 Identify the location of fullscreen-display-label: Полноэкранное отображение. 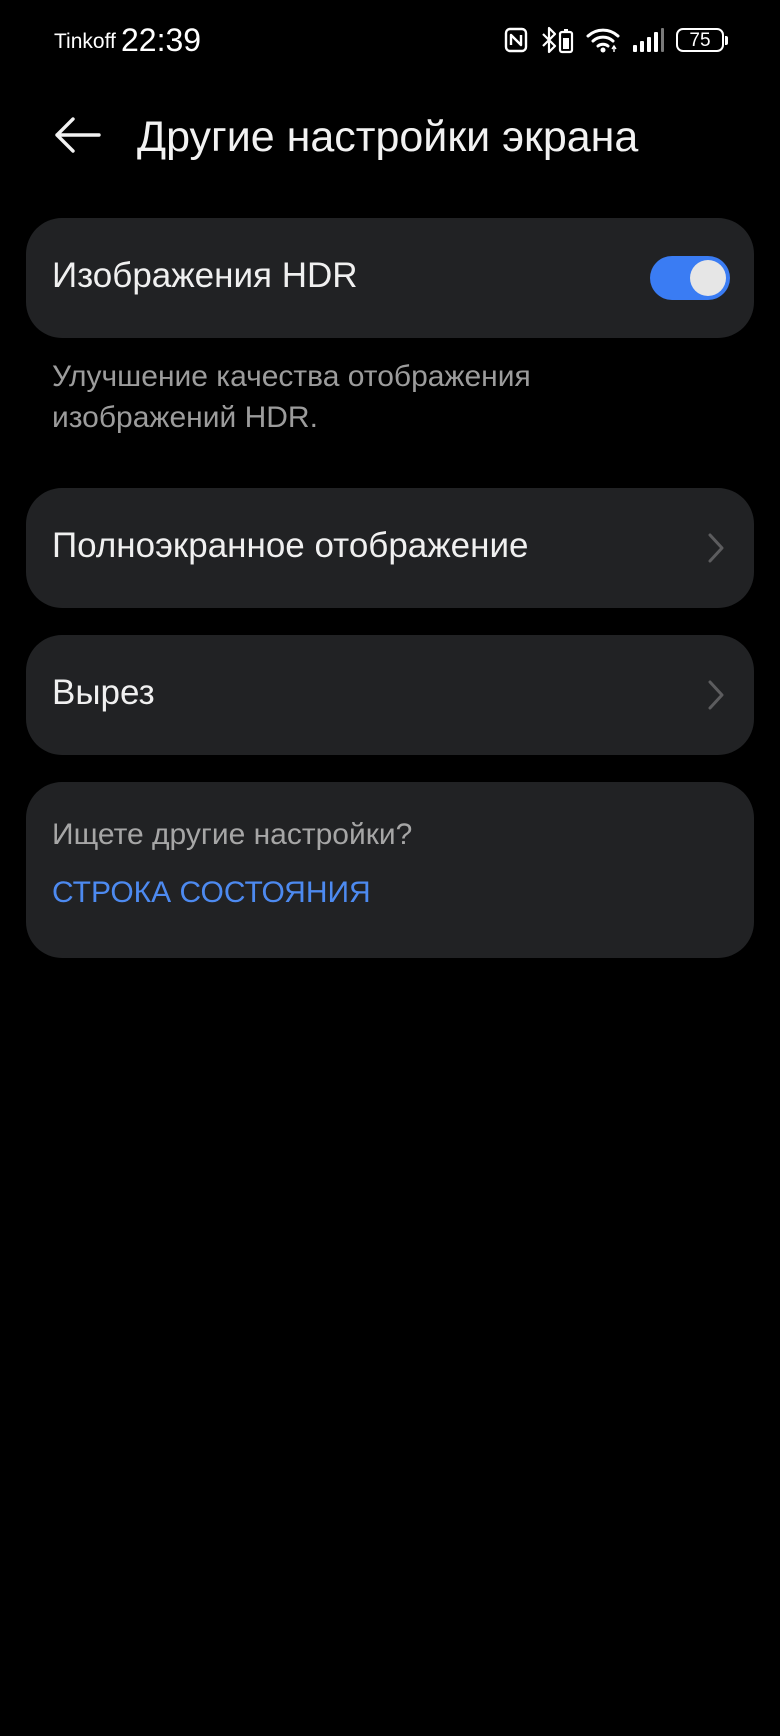
(290, 545).